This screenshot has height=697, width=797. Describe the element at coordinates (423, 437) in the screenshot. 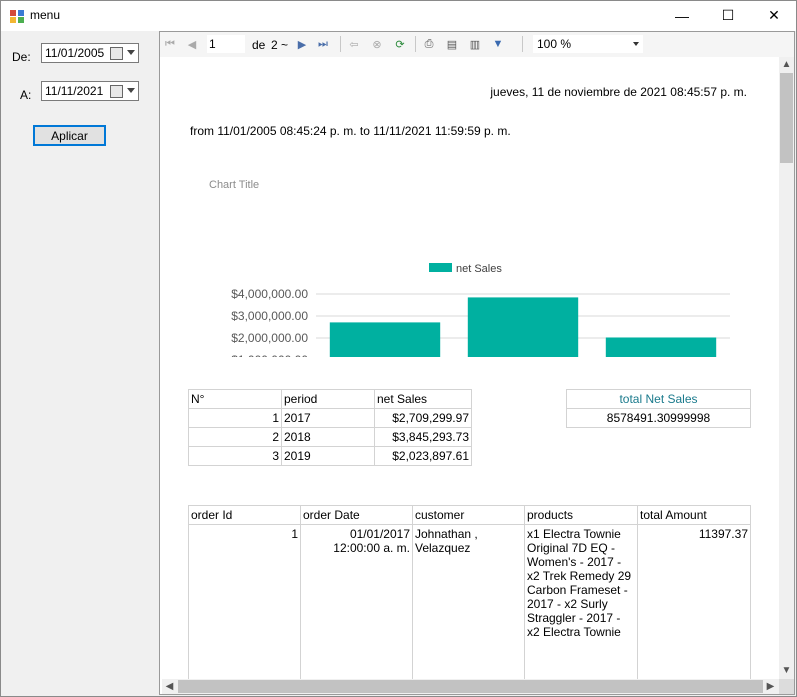

I see `row-net-sales: $3,845,293.73` at that location.